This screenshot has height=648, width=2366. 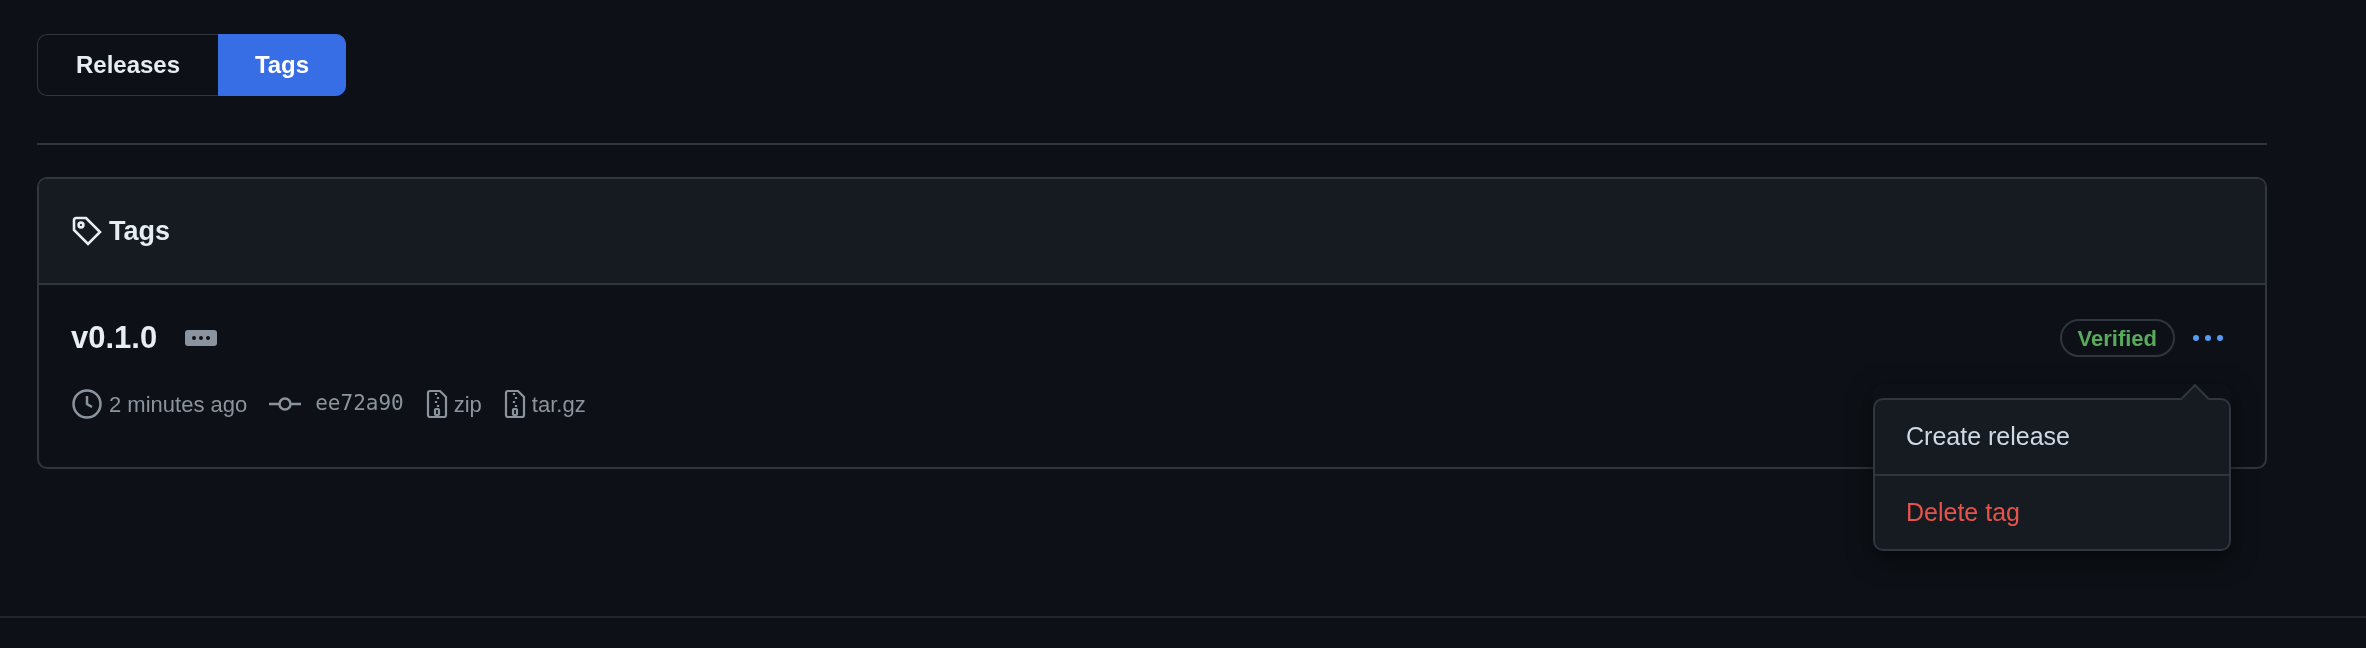 I want to click on relative-time: 2 minutes ago, so click(x=178, y=404).